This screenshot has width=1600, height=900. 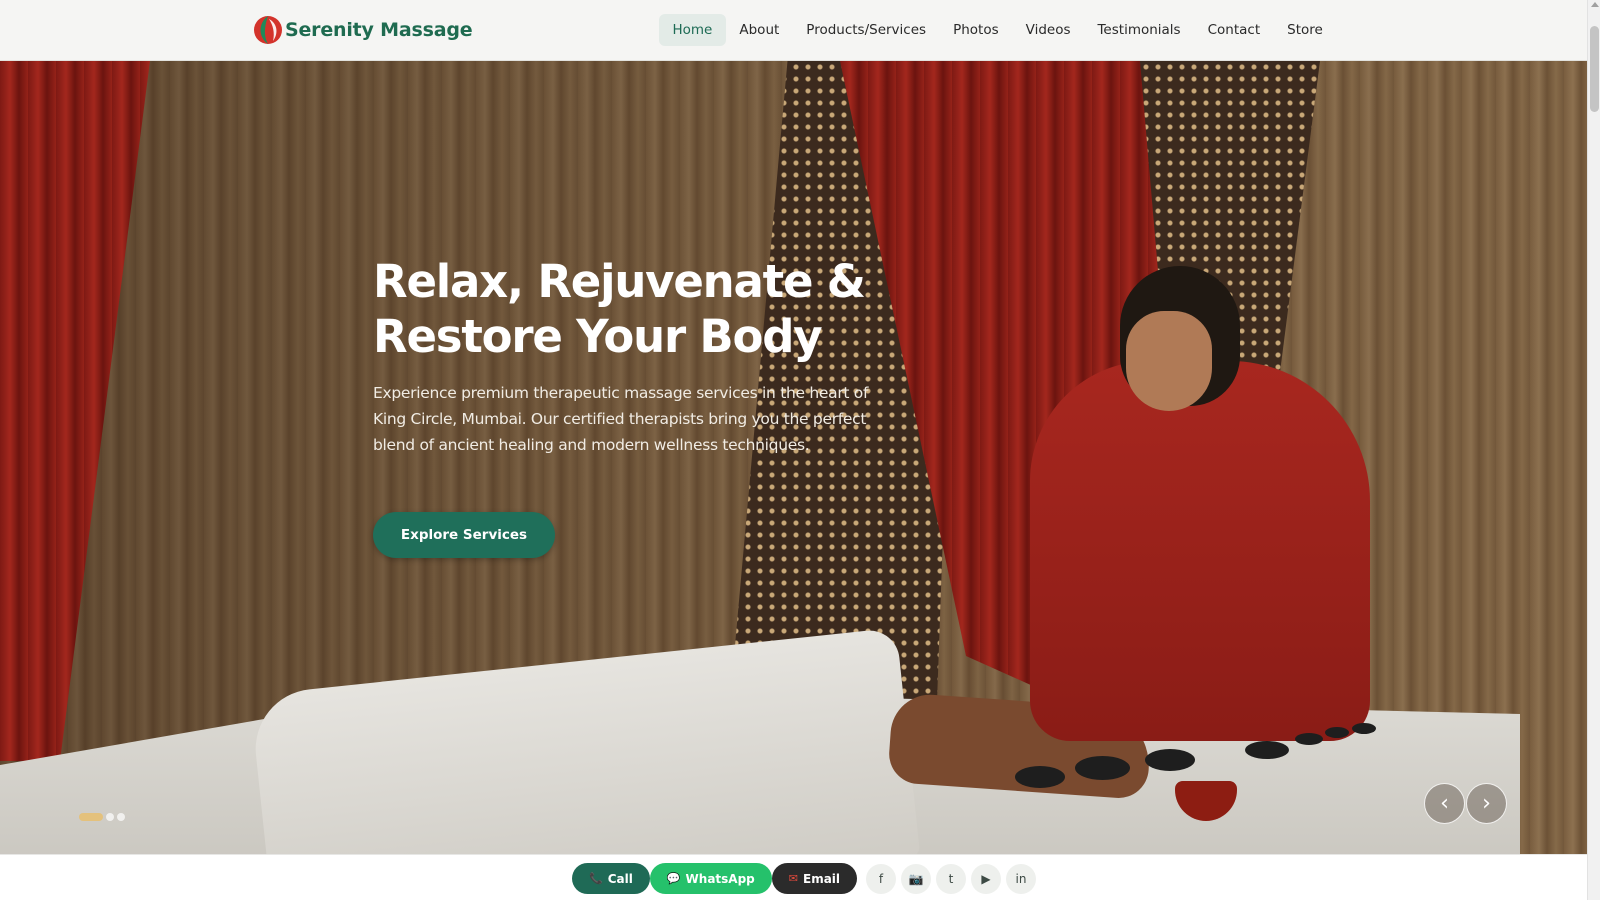 I want to click on whatsapp-label: WhatsApp, so click(x=720, y=878).